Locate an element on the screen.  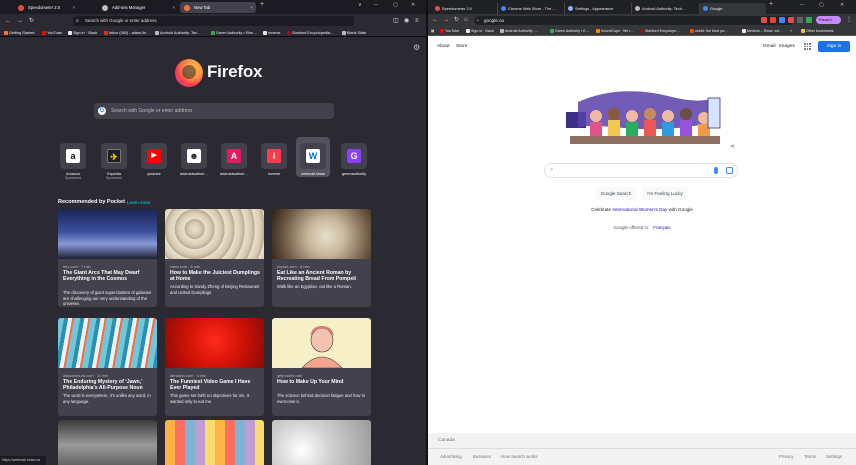
account-icon: ◉ is located at coordinates (406, 21).